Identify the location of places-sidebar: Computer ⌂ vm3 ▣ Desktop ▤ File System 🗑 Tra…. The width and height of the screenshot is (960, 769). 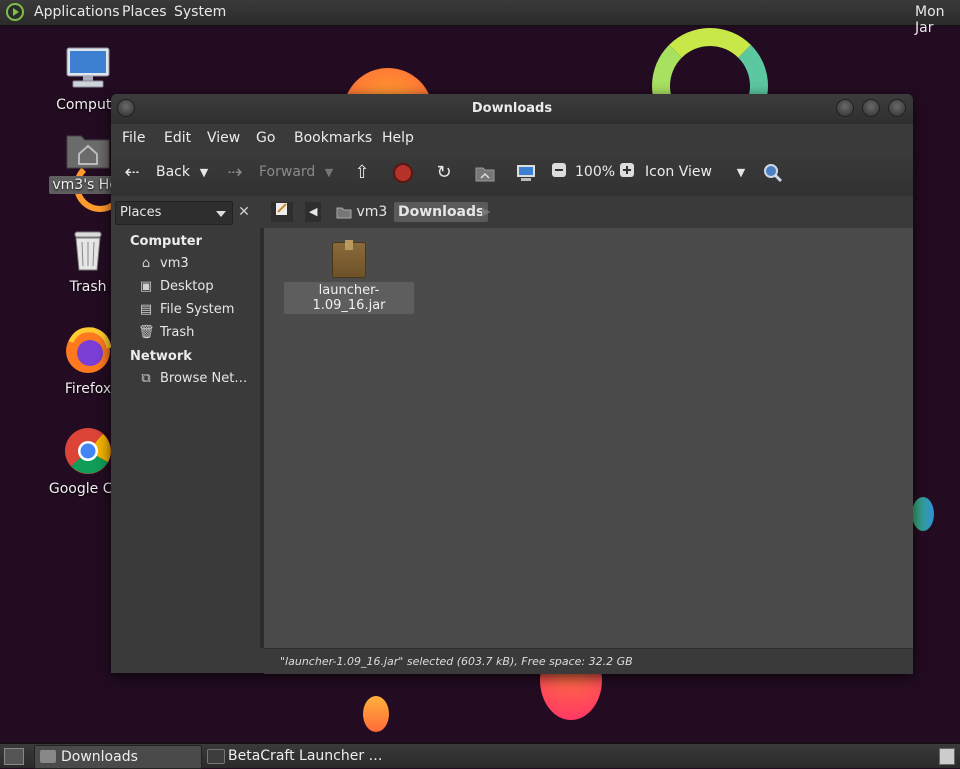
(187, 438).